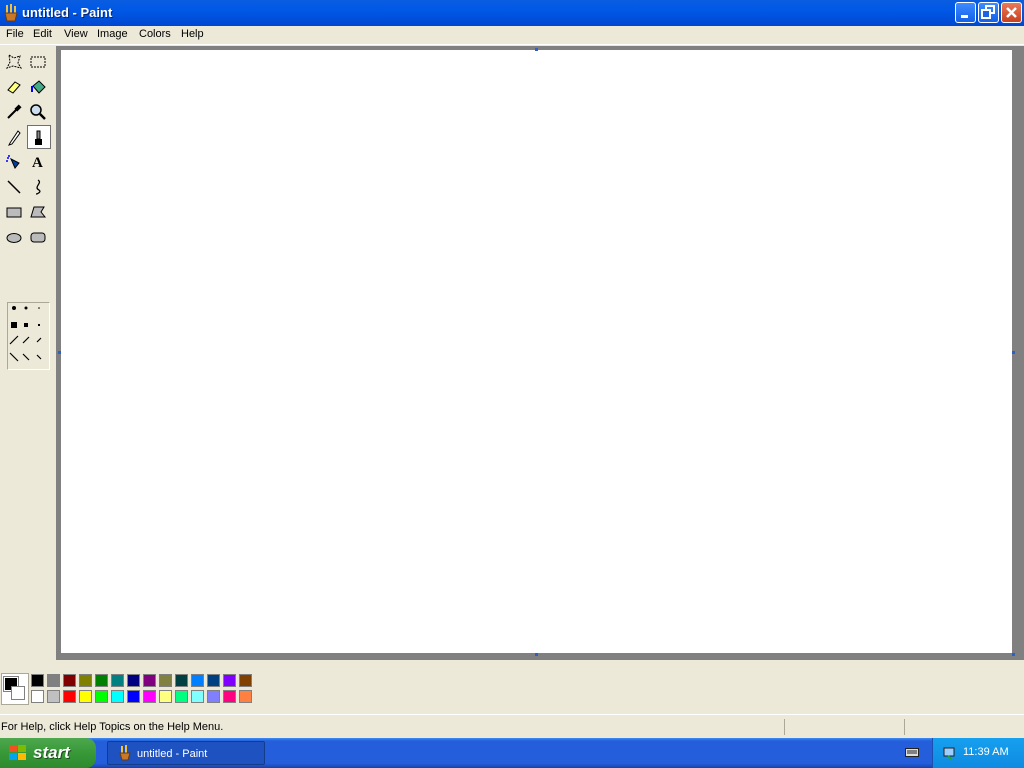 This screenshot has width=1024, height=768. I want to click on brush-options, so click(28, 336).